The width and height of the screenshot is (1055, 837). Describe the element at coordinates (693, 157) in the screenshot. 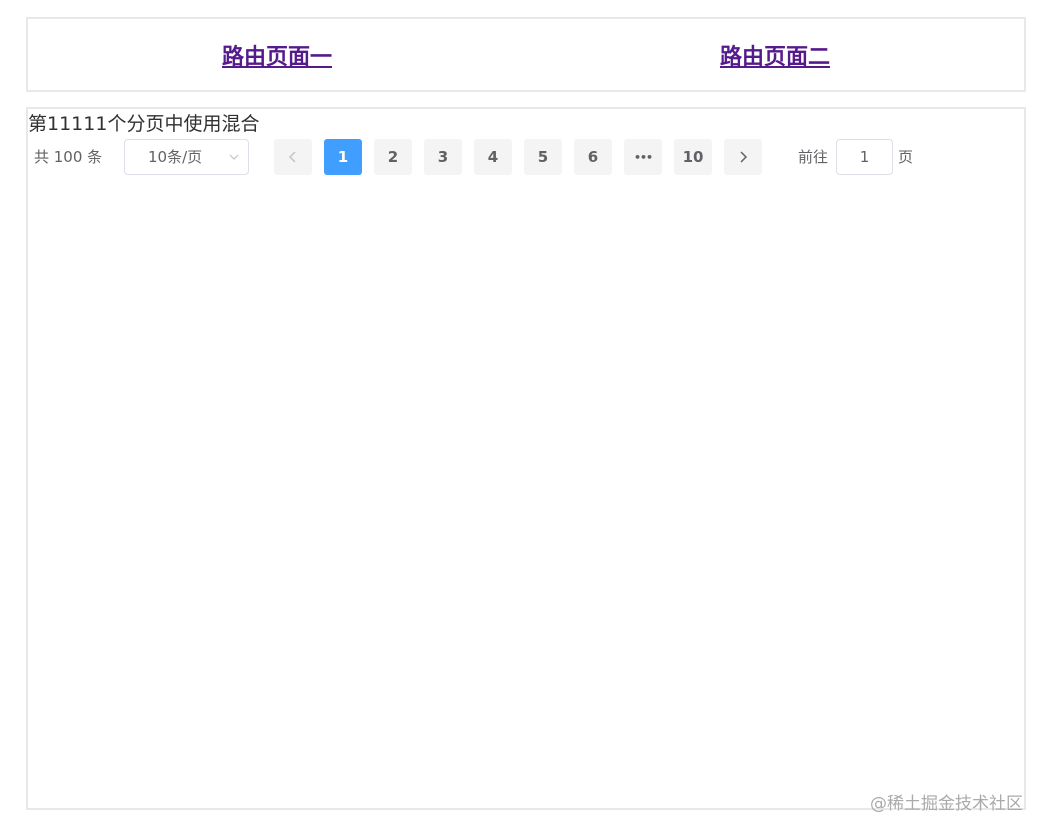

I see `page-button-10: 10` at that location.